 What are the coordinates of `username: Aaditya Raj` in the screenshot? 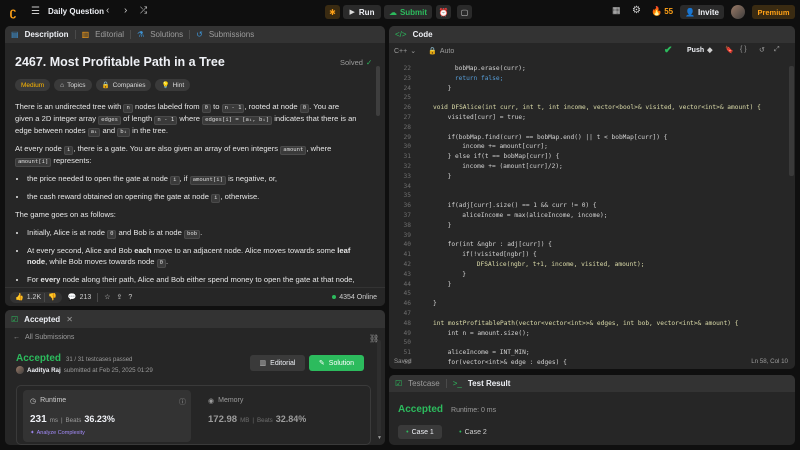 It's located at (44, 370).